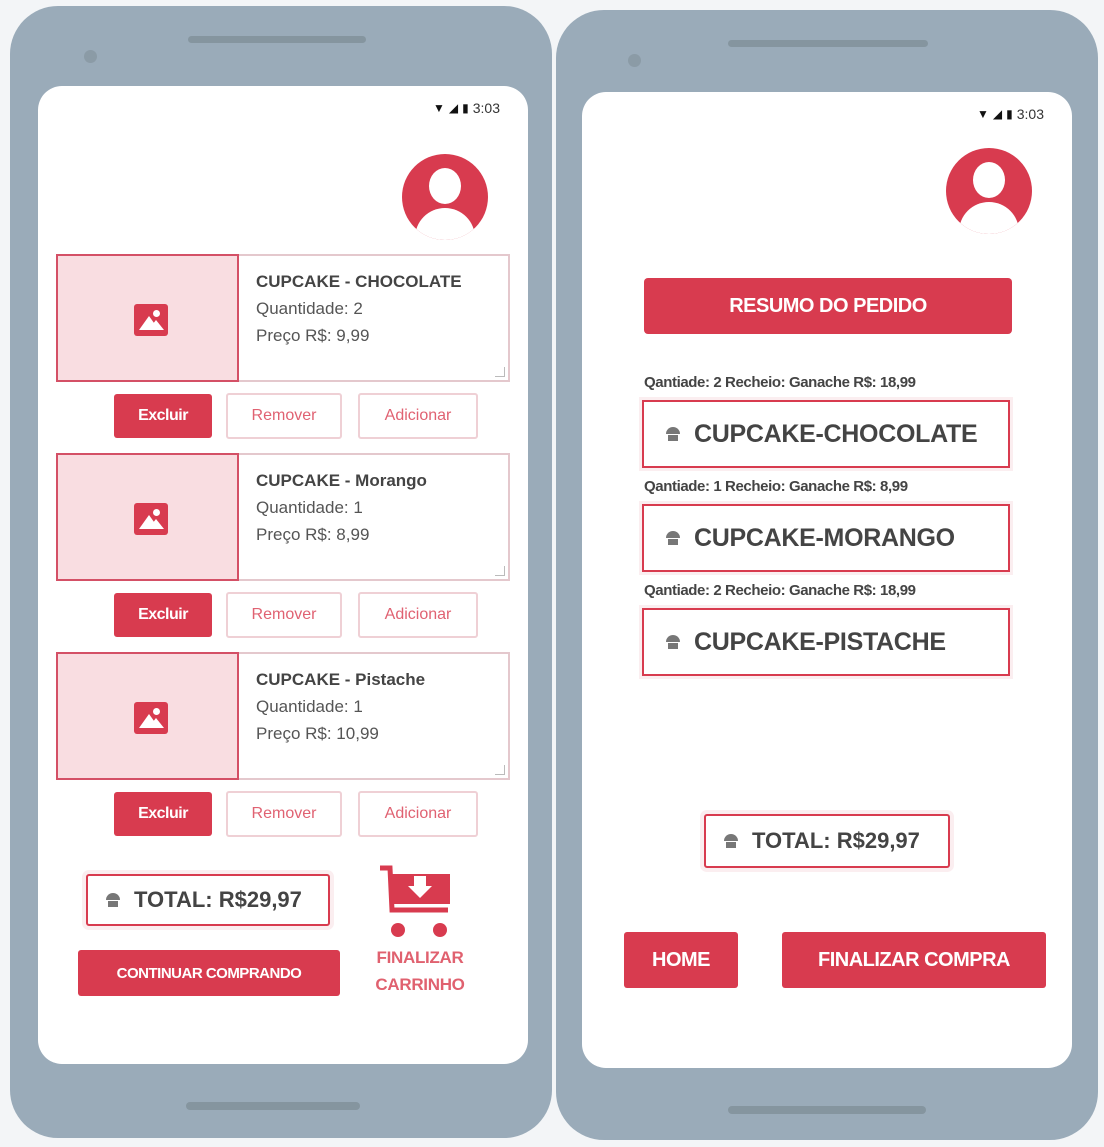 The width and height of the screenshot is (1104, 1147). I want to click on item-name: CUPCAKE - Morango, so click(341, 480).